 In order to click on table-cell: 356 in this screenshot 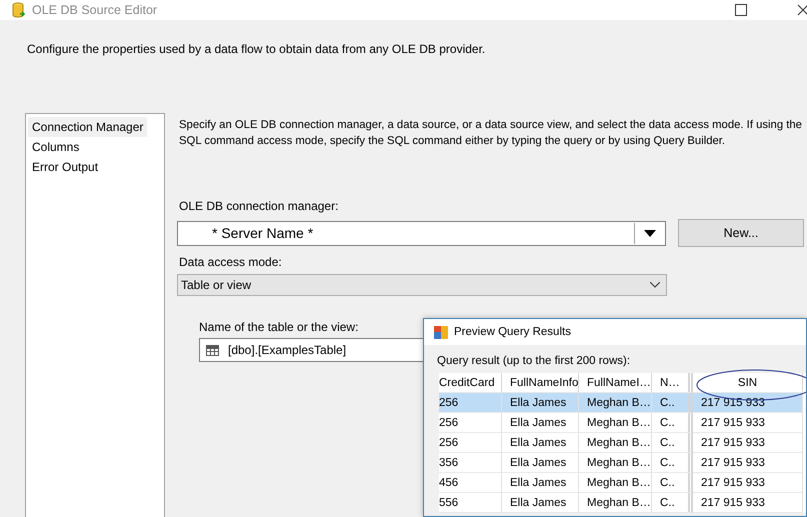, I will do `click(470, 463)`.